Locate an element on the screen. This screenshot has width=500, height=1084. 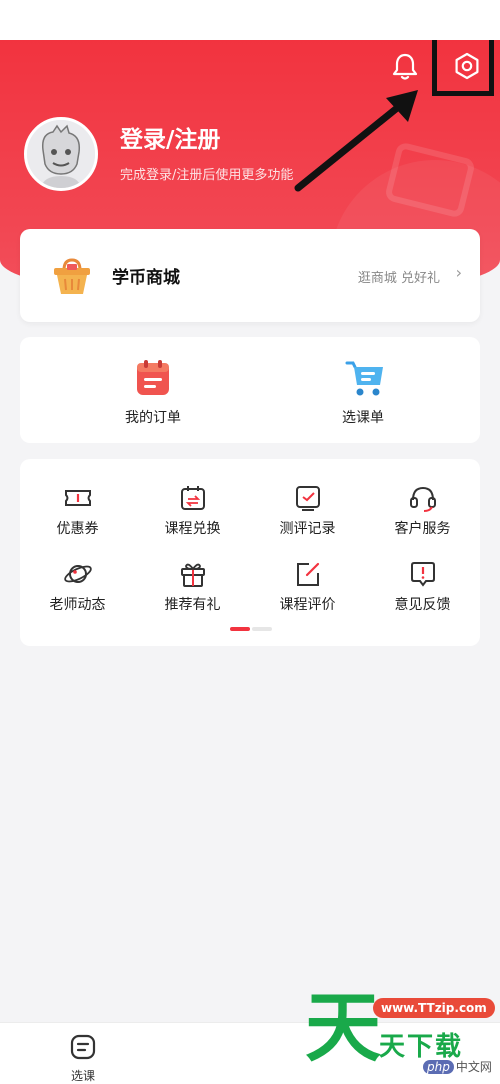
php-badge: php is located at coordinates (438, 1067).